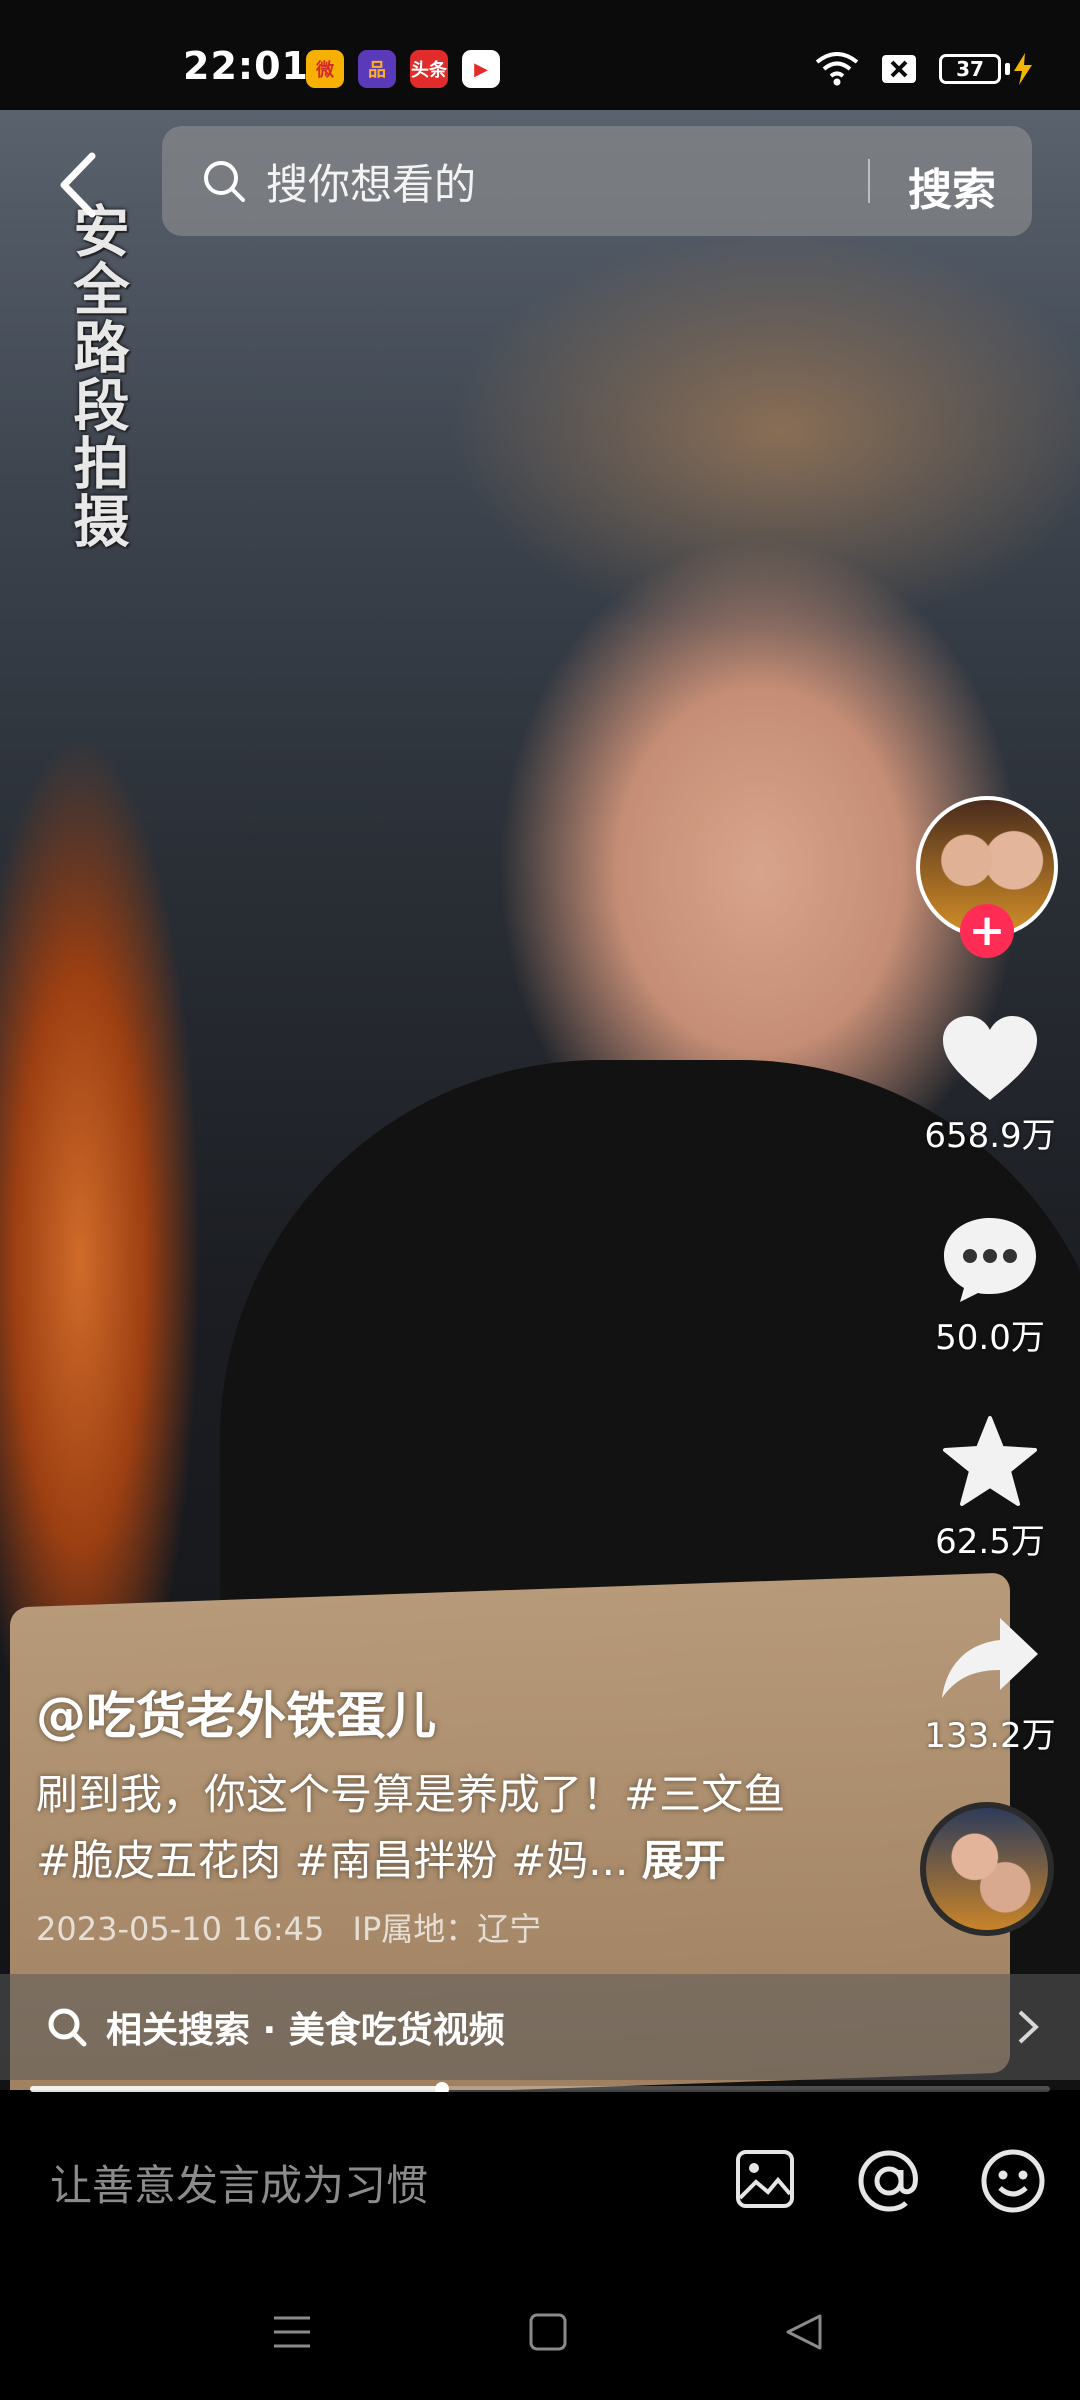 The image size is (1080, 2400). I want to click on back-nav-icon, so click(804, 2332).